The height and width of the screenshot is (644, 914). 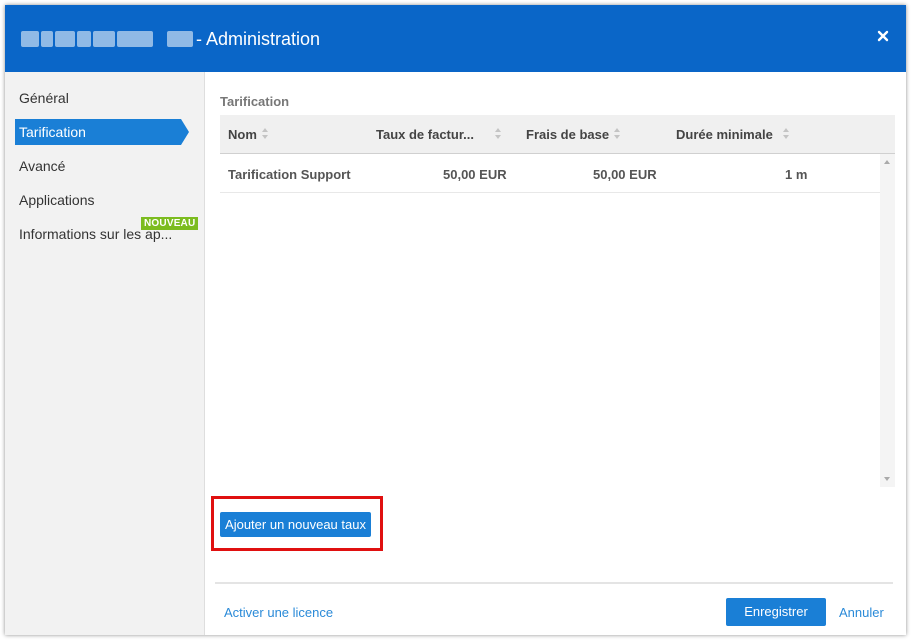 What do you see at coordinates (295, 524) in the screenshot?
I see `add-rate-button: Ajouter un nouveau taux` at bounding box center [295, 524].